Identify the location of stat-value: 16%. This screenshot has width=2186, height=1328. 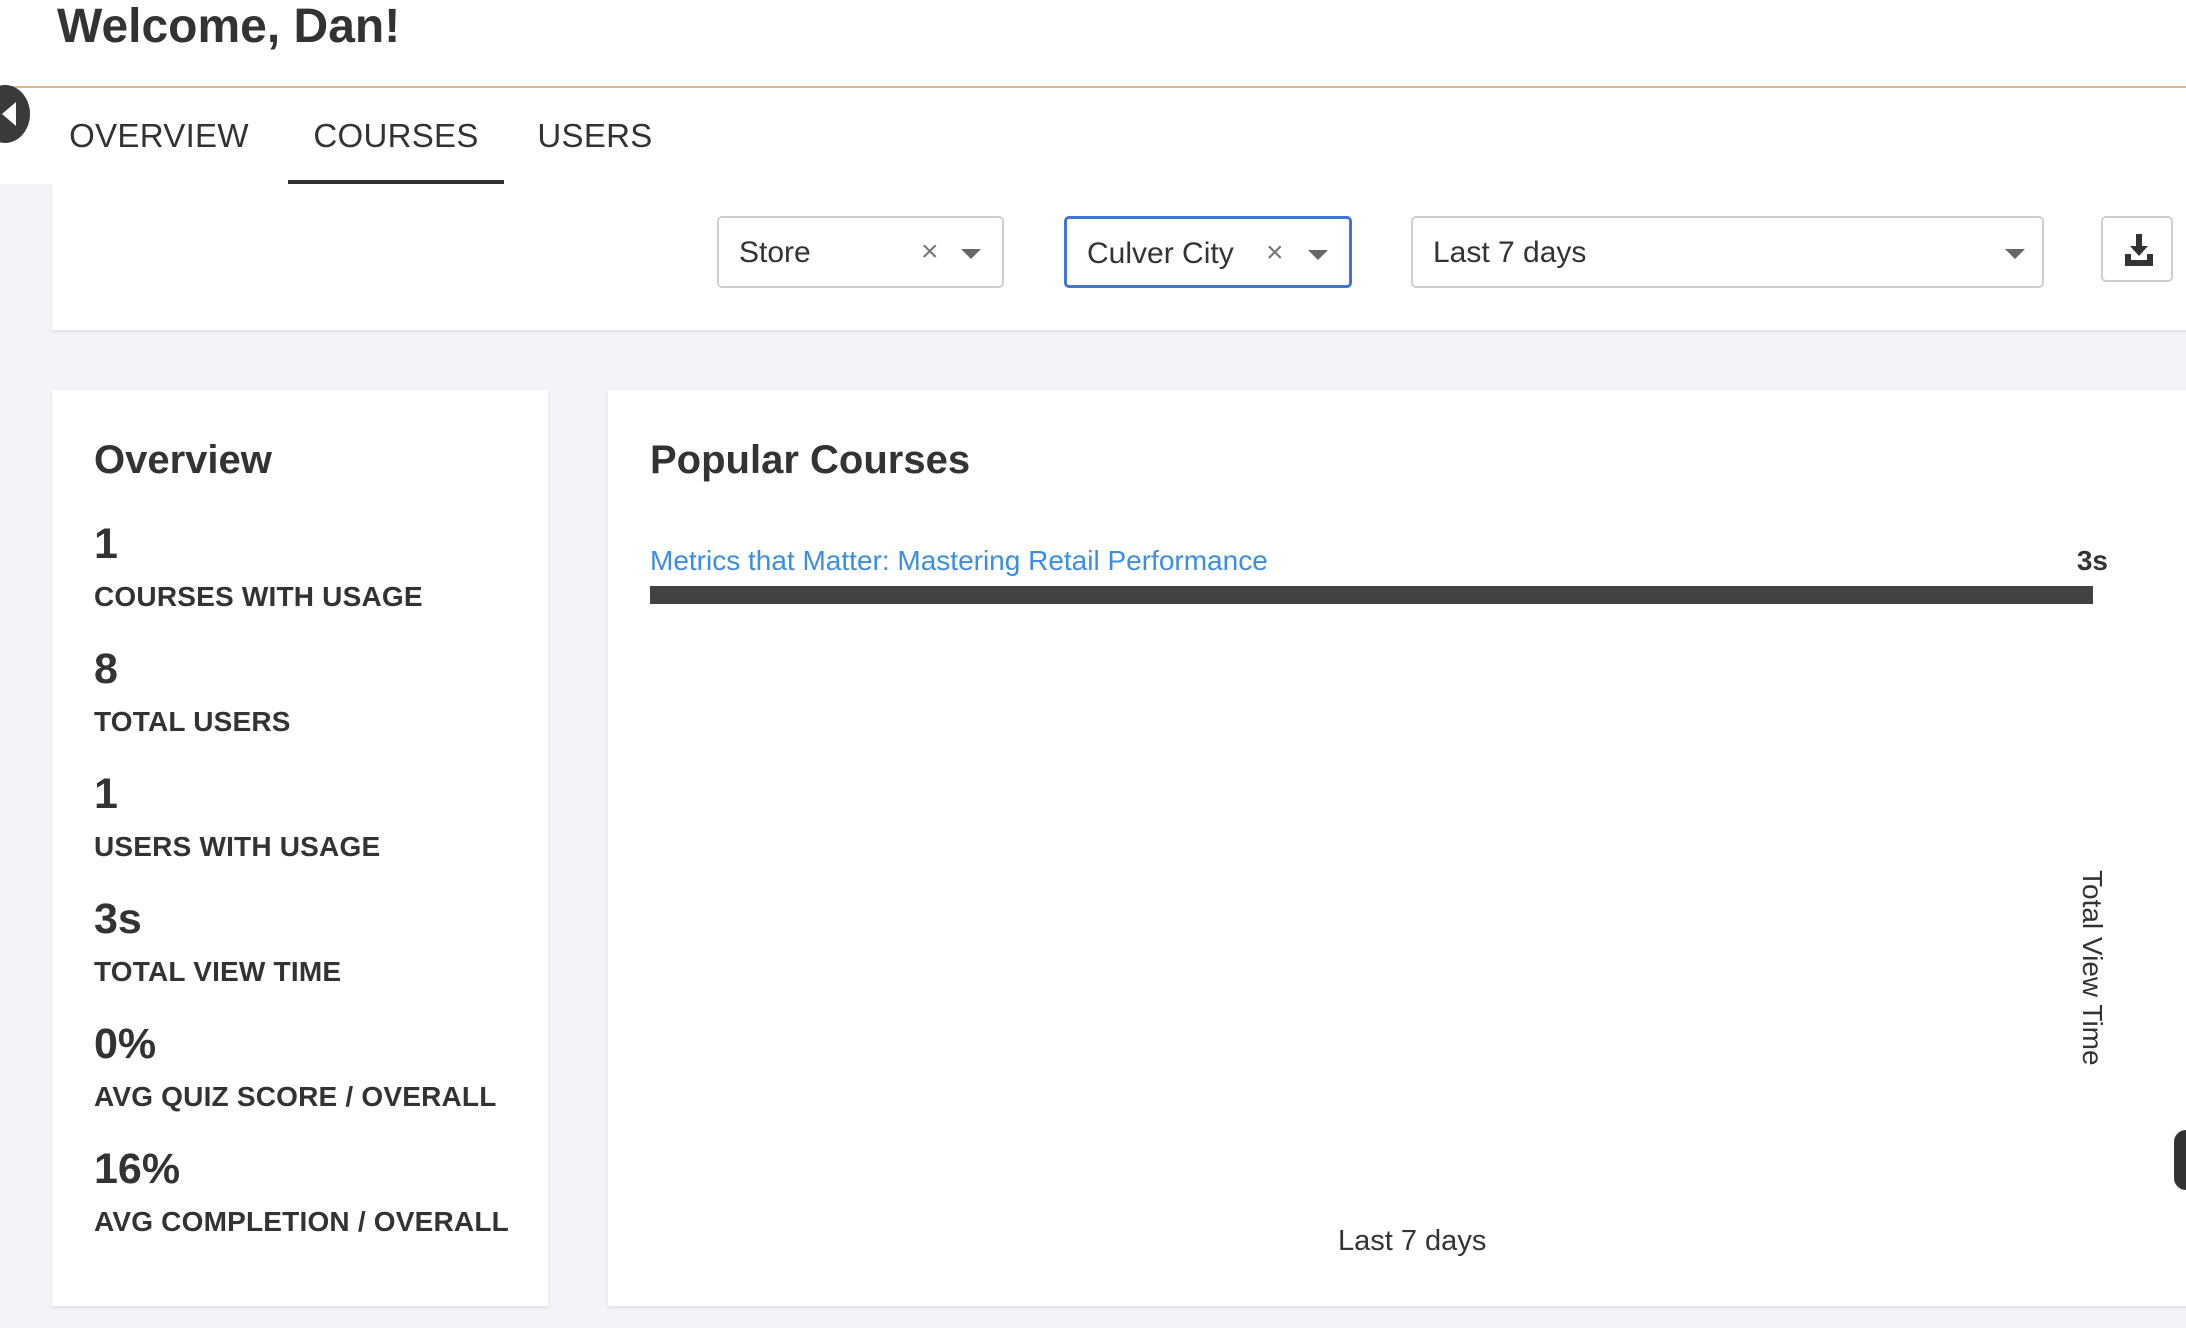
(137, 1169).